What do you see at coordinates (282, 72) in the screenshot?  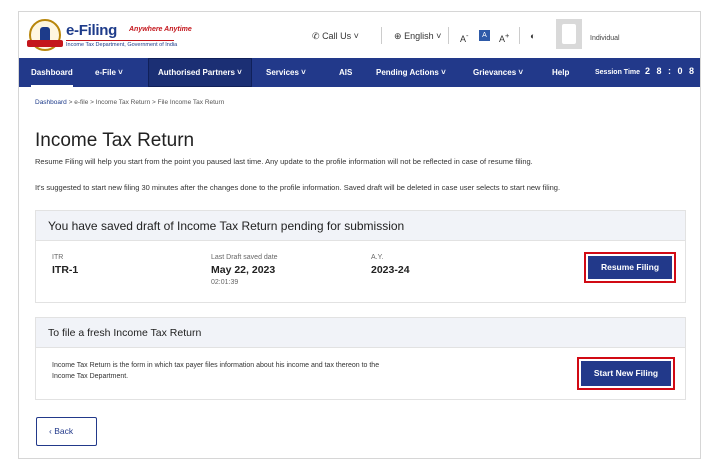 I see `nav-services-label: Services` at bounding box center [282, 72].